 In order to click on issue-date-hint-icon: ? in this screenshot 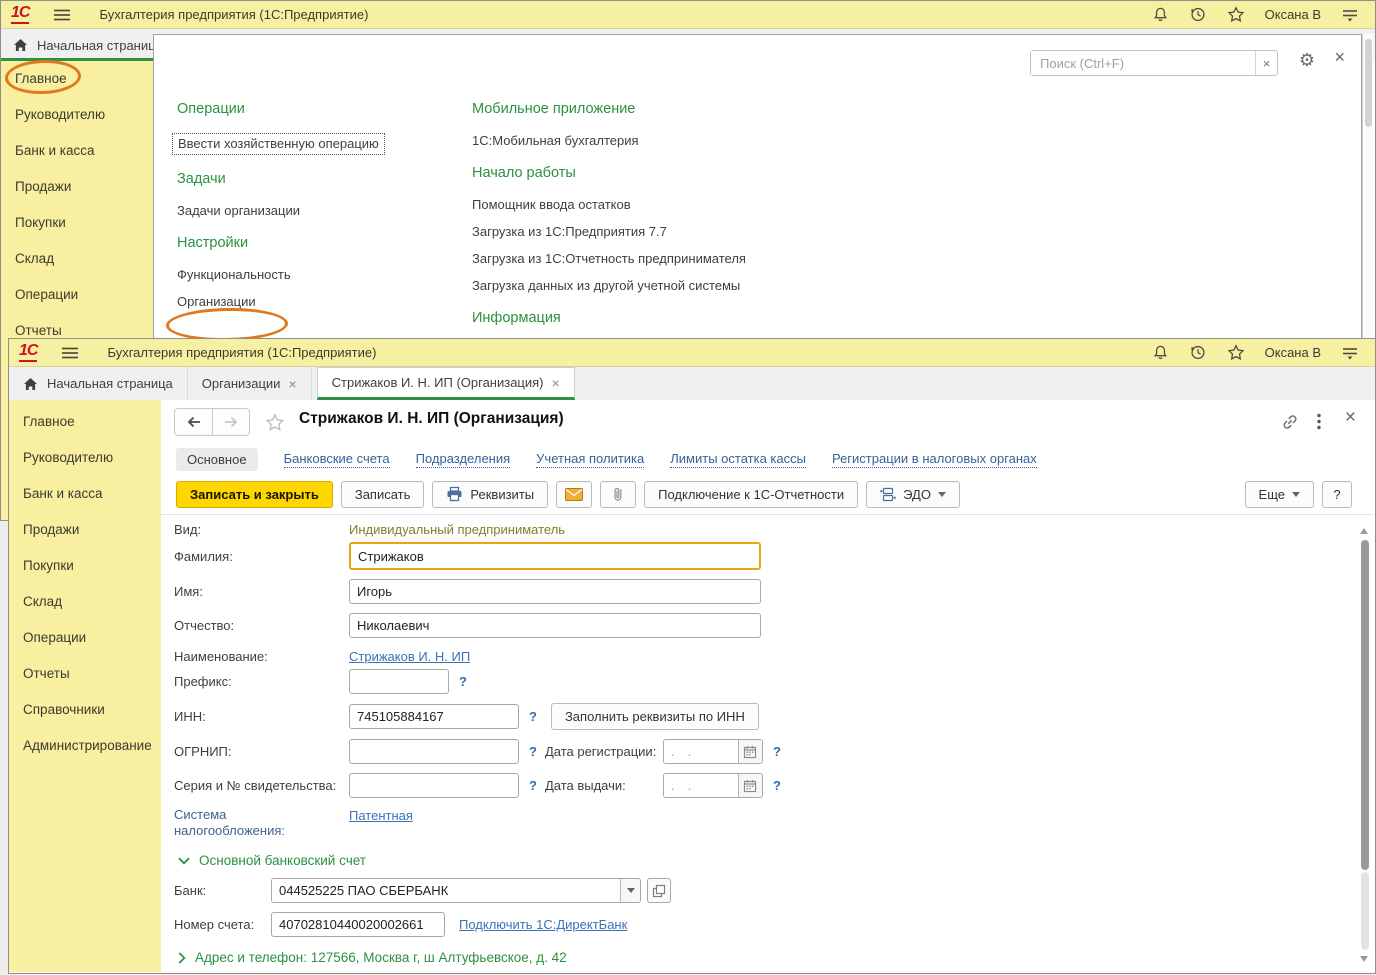, I will do `click(777, 785)`.